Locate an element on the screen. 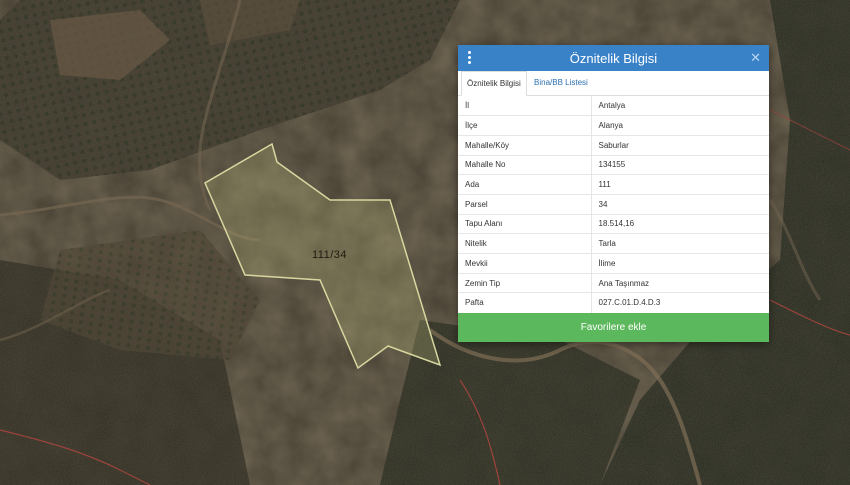  table-row: İl Antalya is located at coordinates (613, 106).